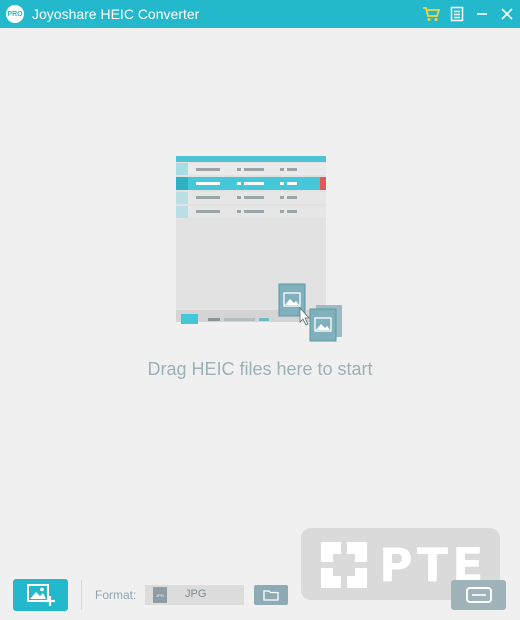  I want to click on add-files-button, so click(40, 595).